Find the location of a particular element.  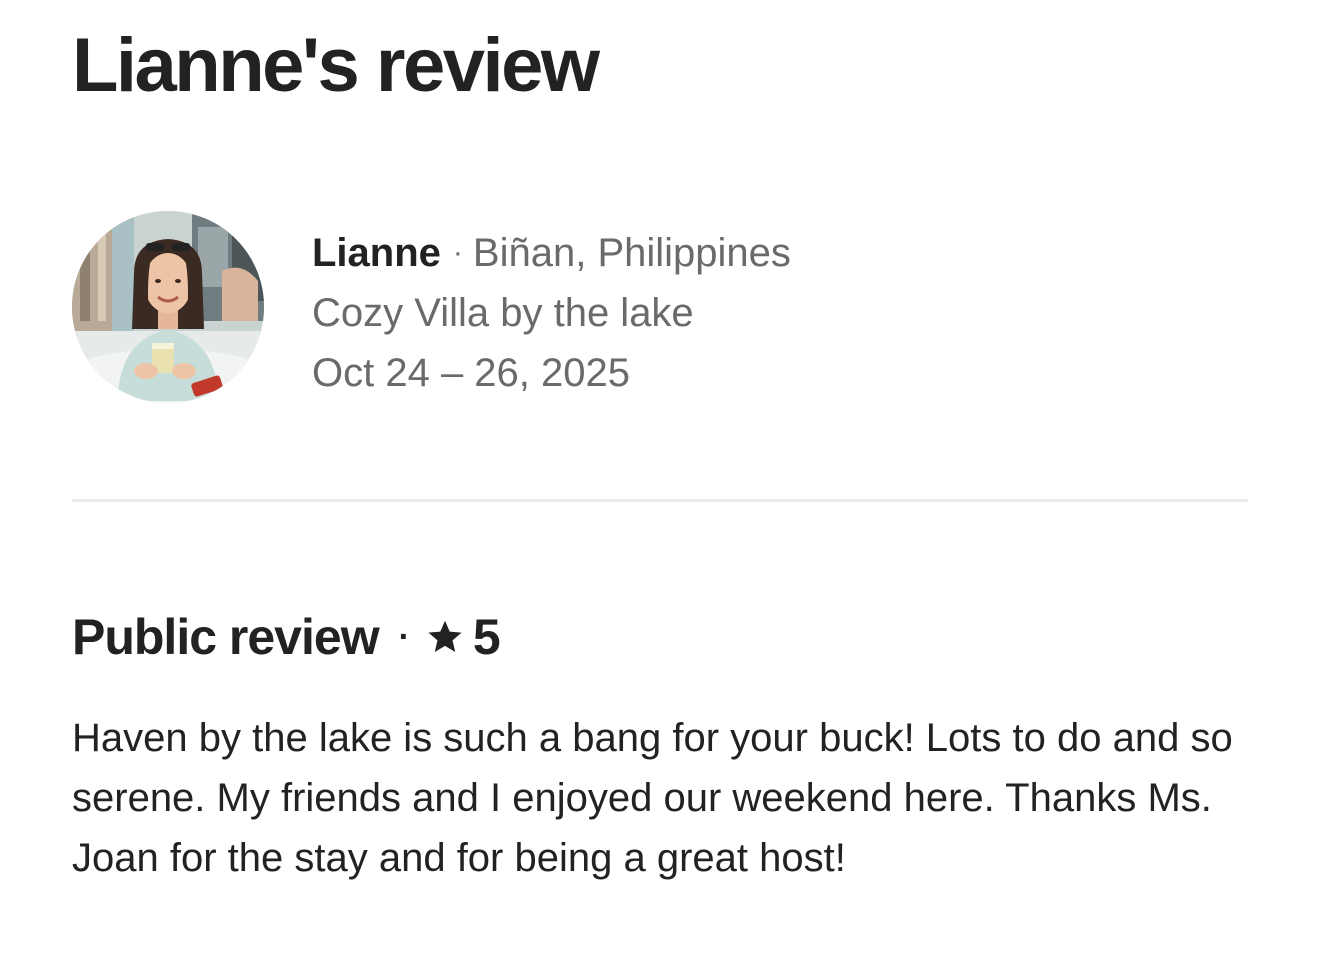

public-review-heading: Public review · 5 is located at coordinates (286, 637).